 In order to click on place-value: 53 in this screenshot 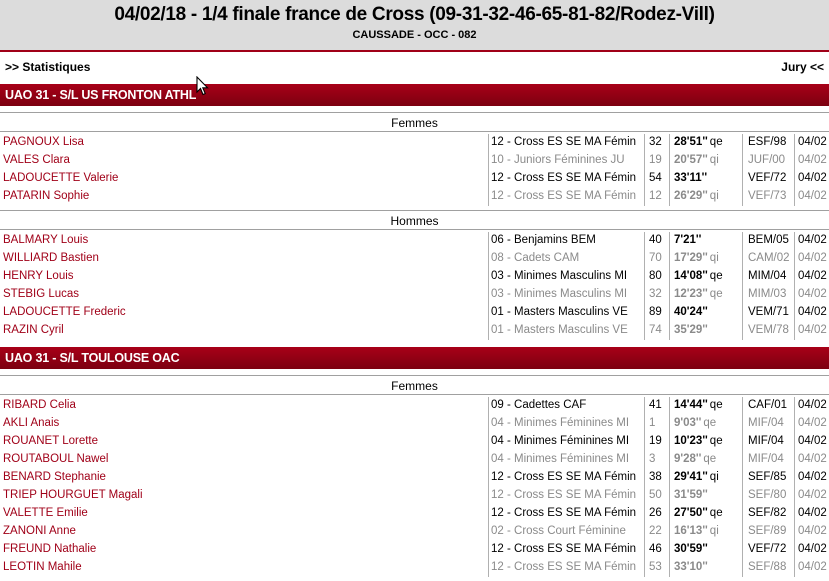, I will do `click(655, 567)`.